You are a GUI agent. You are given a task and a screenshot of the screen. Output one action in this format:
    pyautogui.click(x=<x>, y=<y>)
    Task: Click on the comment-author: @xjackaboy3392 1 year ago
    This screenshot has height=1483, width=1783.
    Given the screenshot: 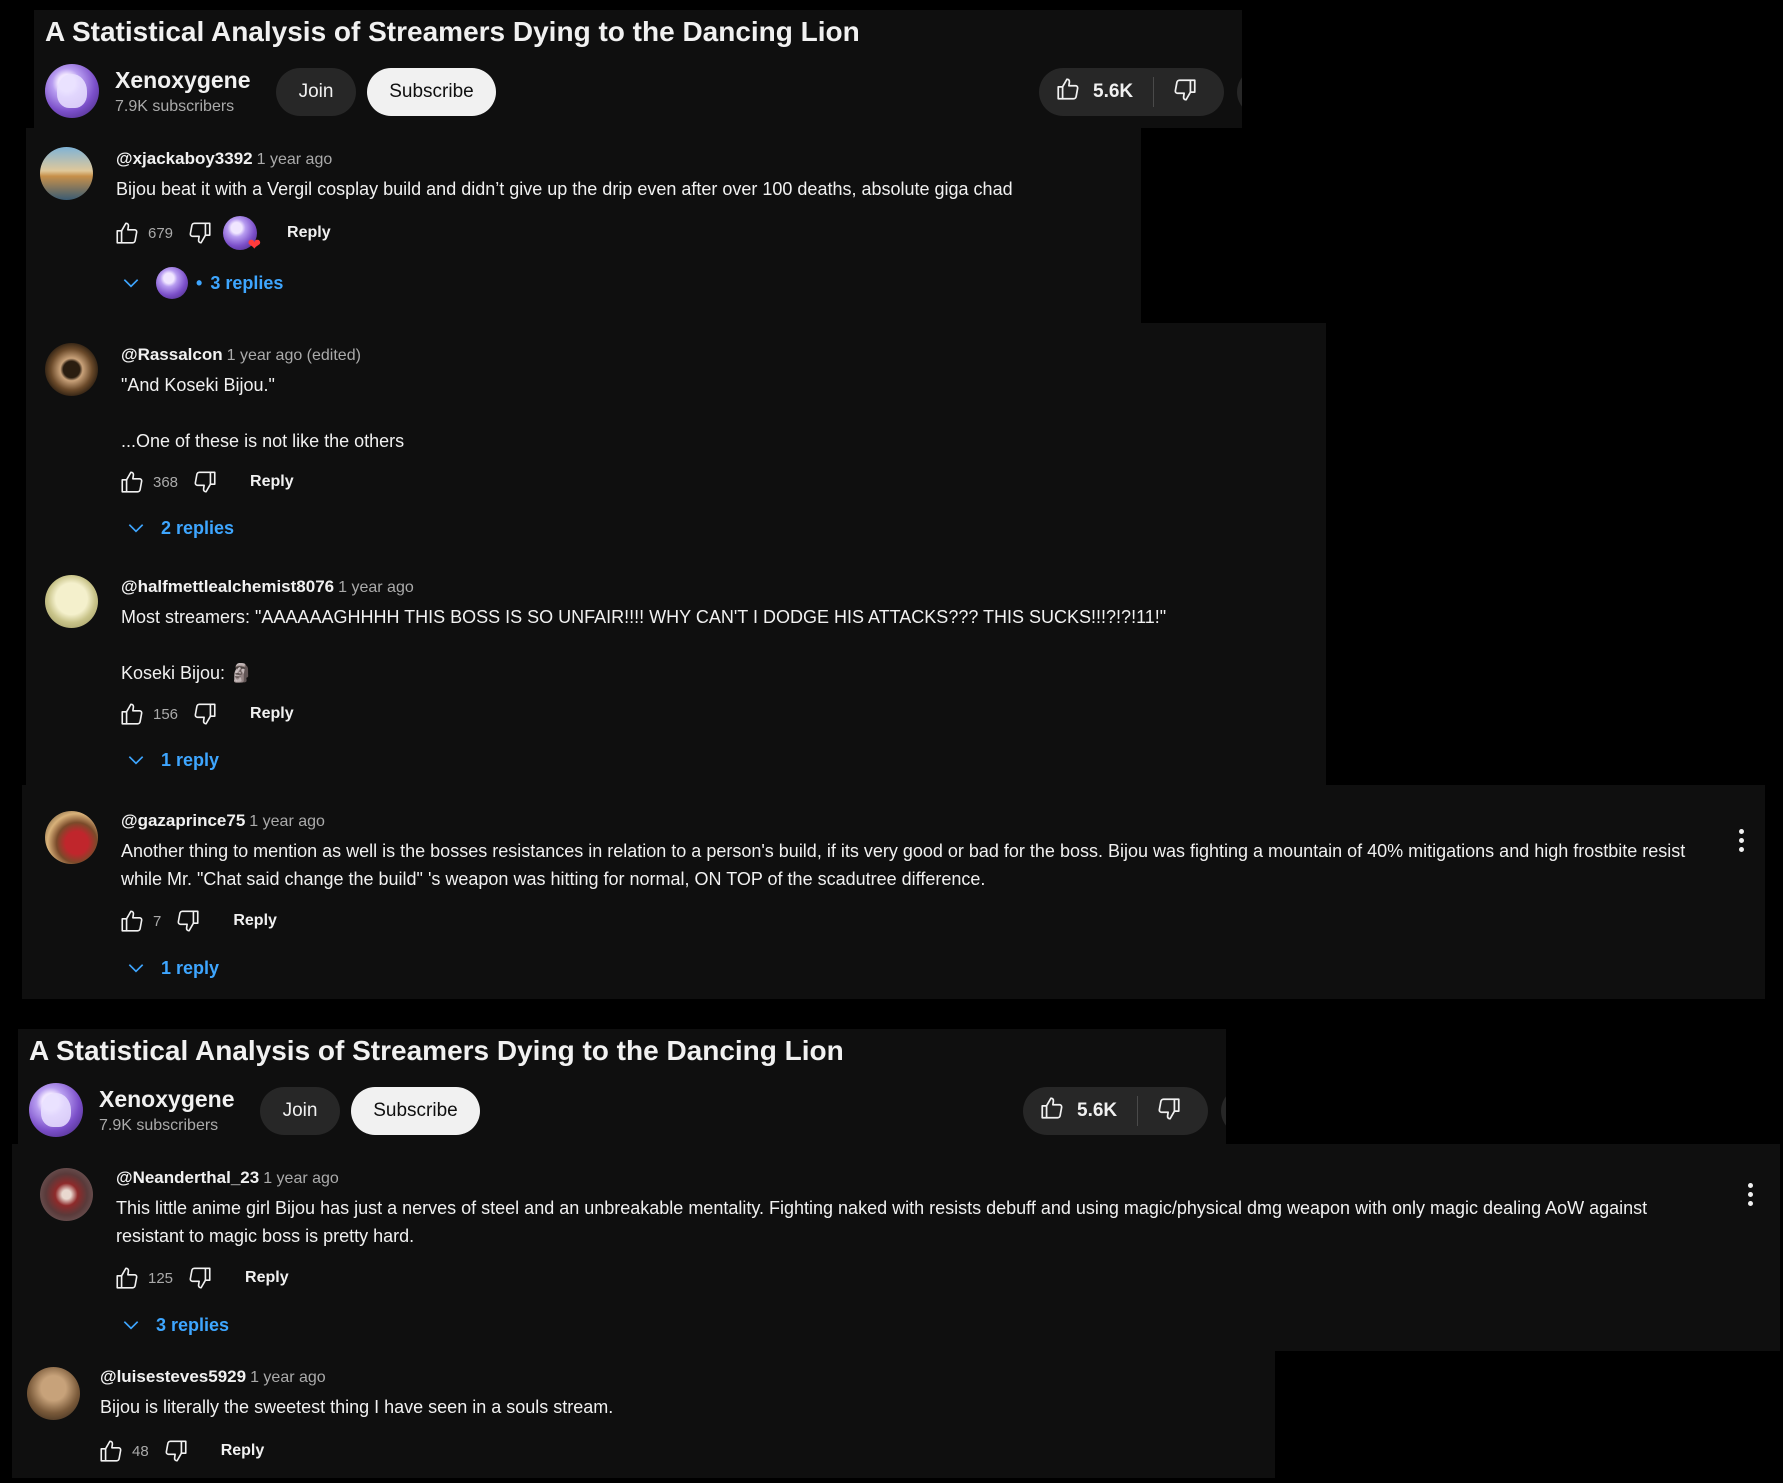 What is the action you would take?
    pyautogui.click(x=224, y=159)
    